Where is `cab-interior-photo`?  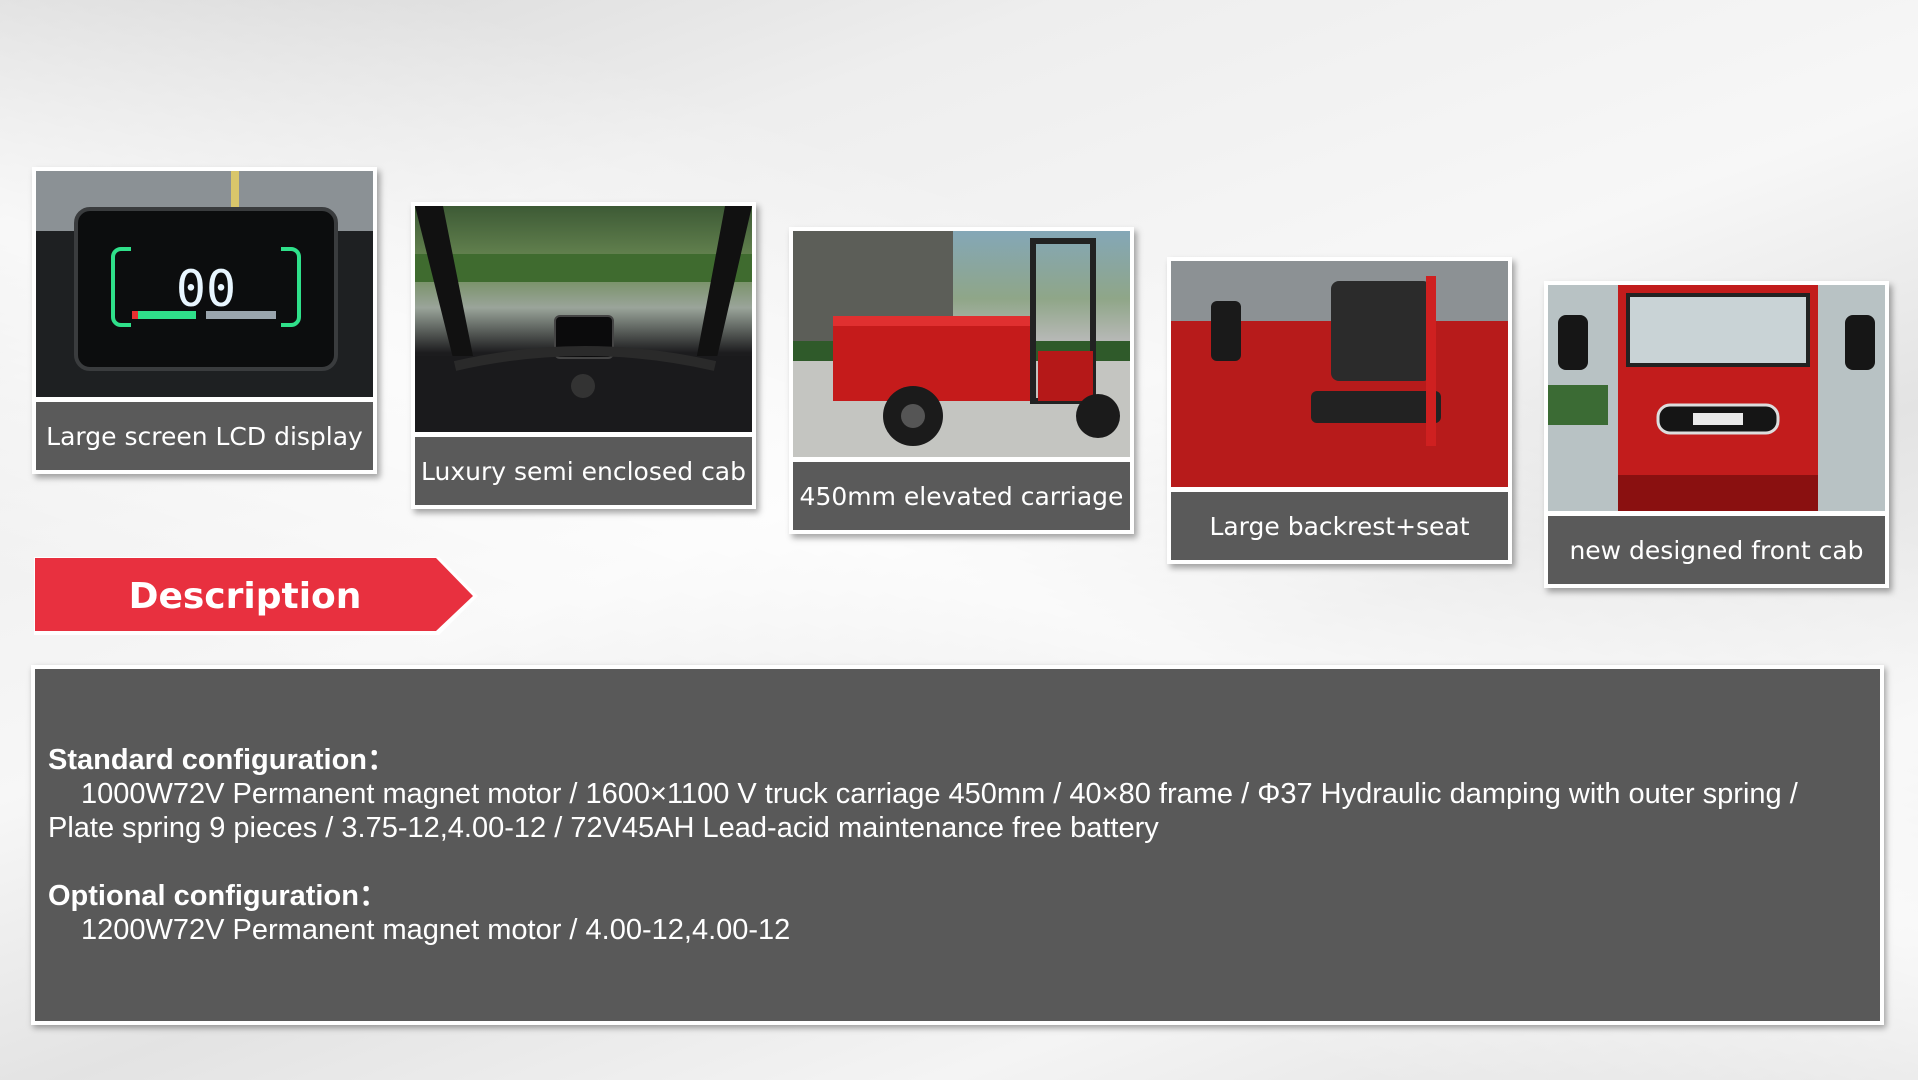 cab-interior-photo is located at coordinates (583, 319).